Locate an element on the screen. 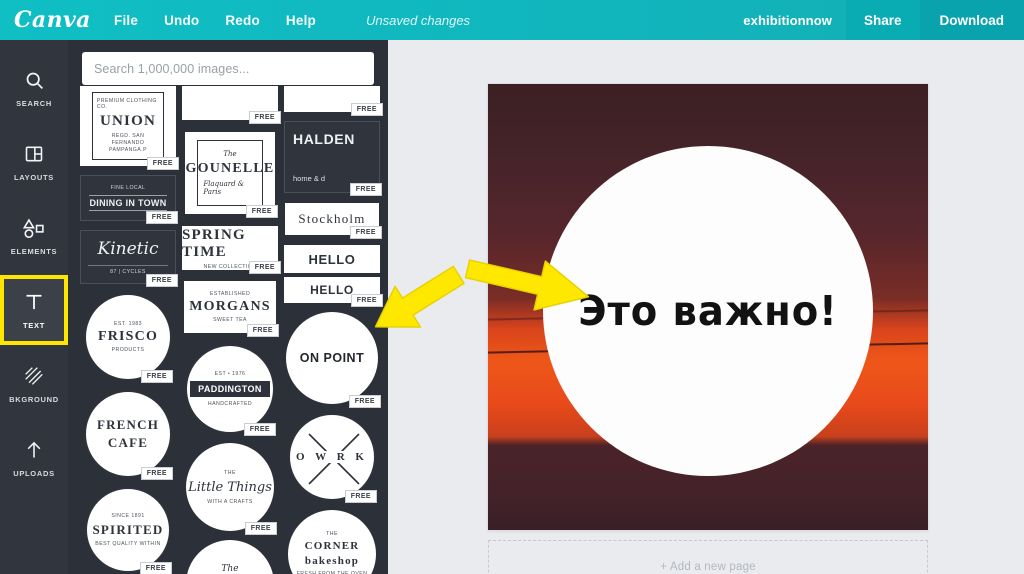 This screenshot has width=1024, height=574. template-main-text: Kinetic is located at coordinates (128, 249).